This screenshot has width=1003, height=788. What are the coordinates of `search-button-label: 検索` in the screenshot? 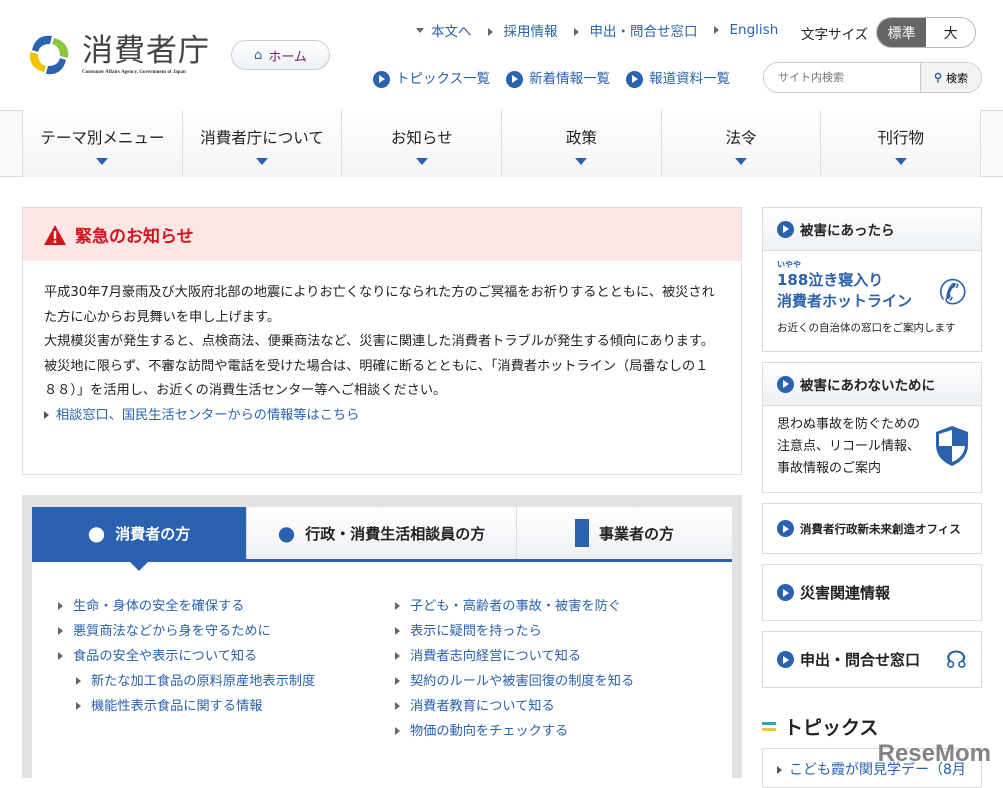 It's located at (957, 78).